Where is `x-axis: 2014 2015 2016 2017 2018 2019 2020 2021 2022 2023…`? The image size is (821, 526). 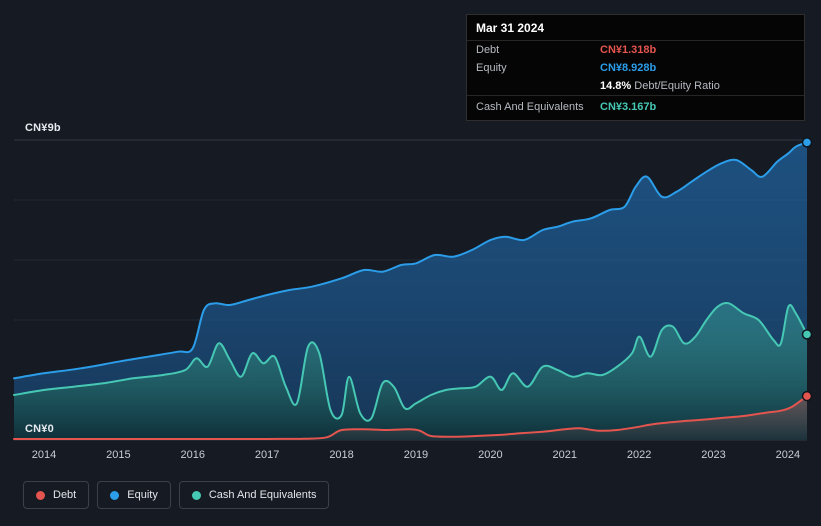 x-axis: 2014 2015 2016 2017 2018 2019 2020 2021 2022 2023… is located at coordinates (416, 455).